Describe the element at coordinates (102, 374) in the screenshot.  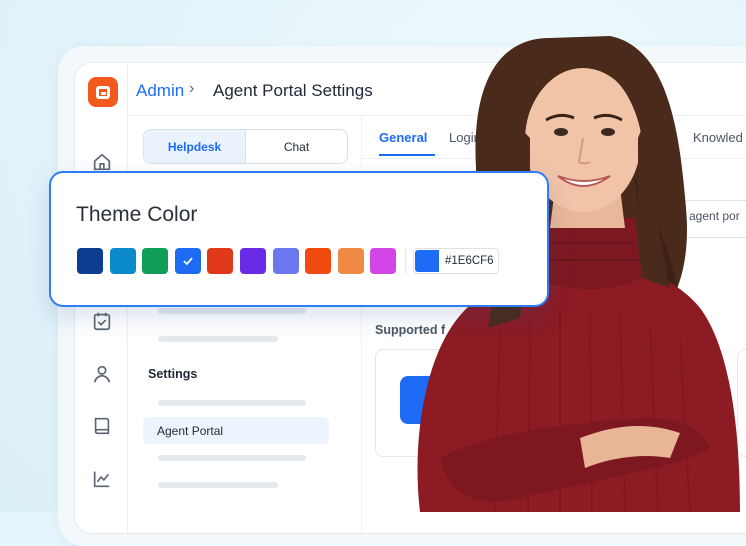
I see `user-icon` at that location.